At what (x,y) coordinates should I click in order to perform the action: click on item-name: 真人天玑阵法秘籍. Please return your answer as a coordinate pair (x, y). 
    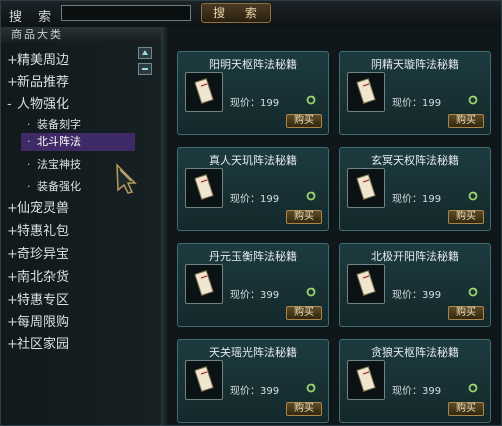
    Looking at the image, I should click on (253, 160).